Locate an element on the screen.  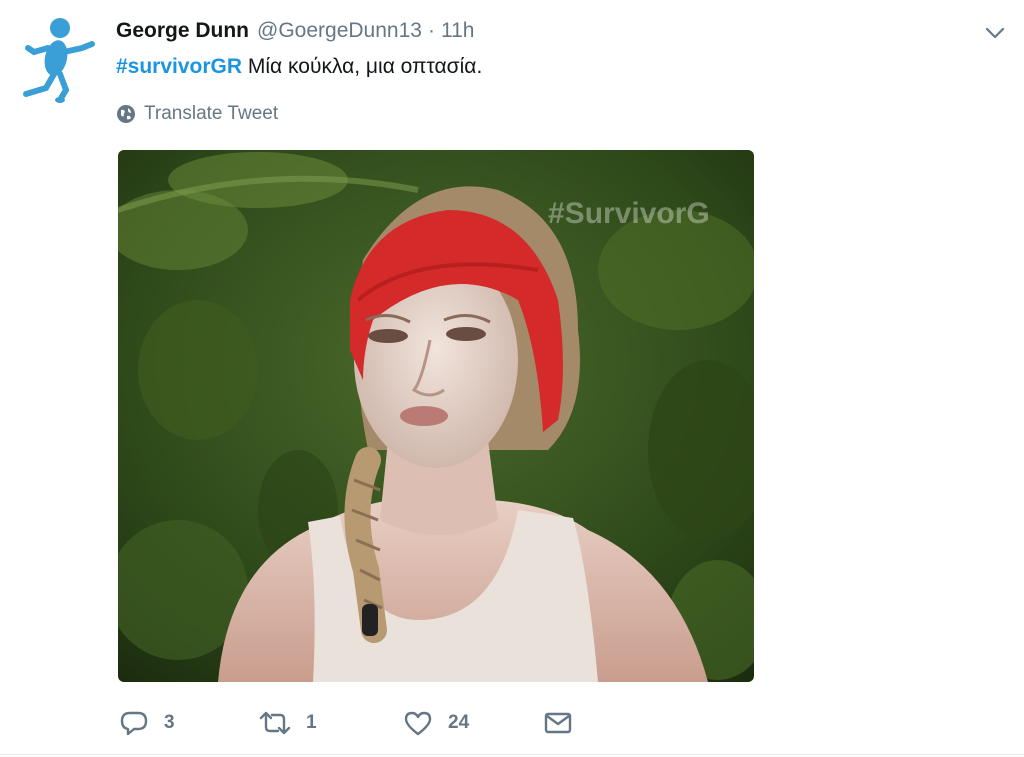
author-name: George Dunn is located at coordinates (182, 31).